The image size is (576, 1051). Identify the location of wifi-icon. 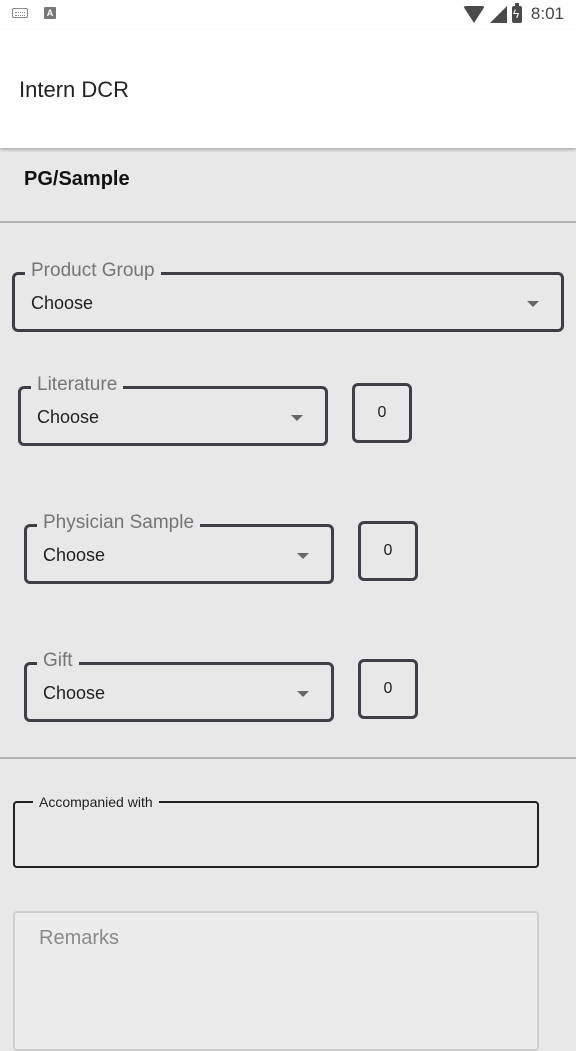
(473, 14).